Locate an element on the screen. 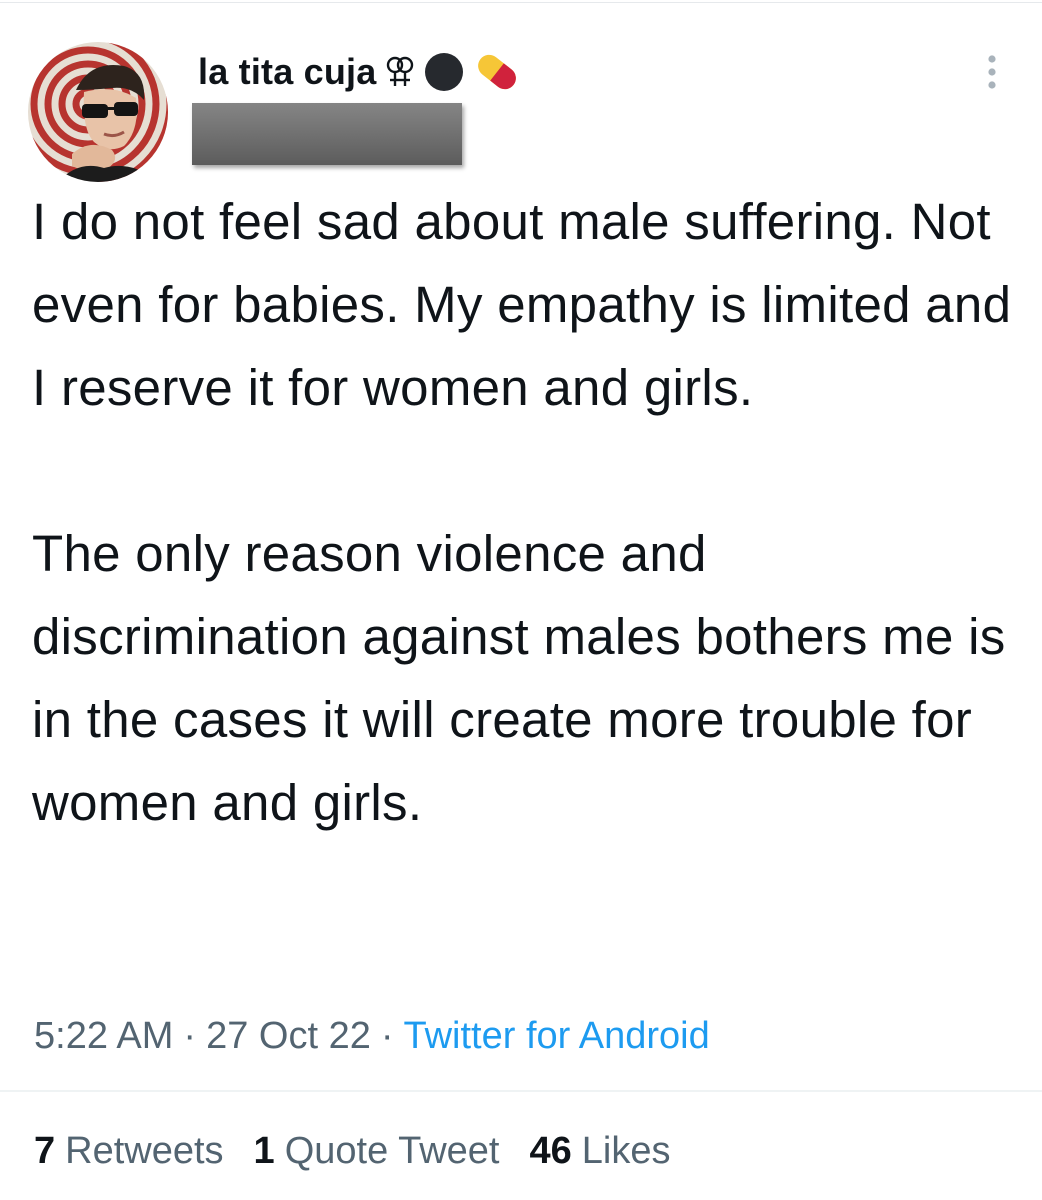 The height and width of the screenshot is (1200, 1042). likes-label: Likes is located at coordinates (626, 1150).